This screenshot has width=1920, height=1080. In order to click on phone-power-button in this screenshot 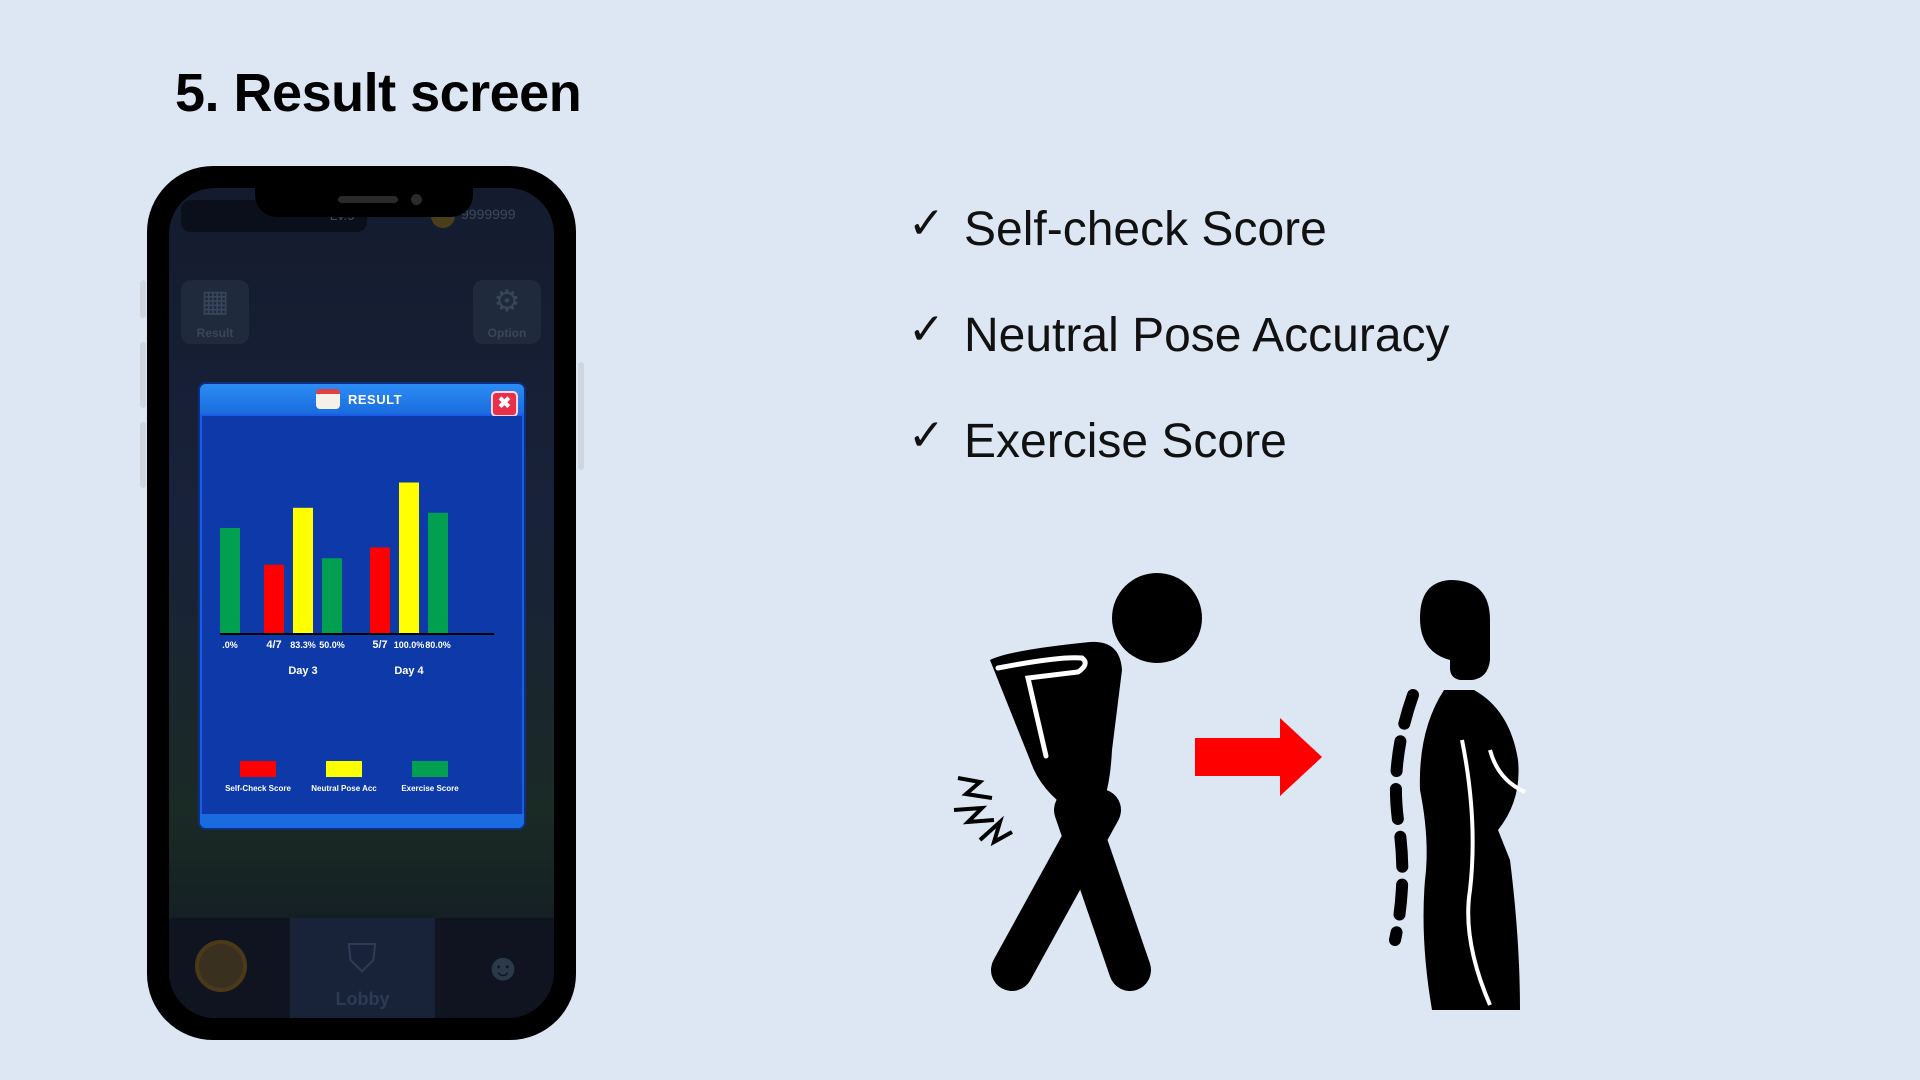, I will do `click(581, 416)`.